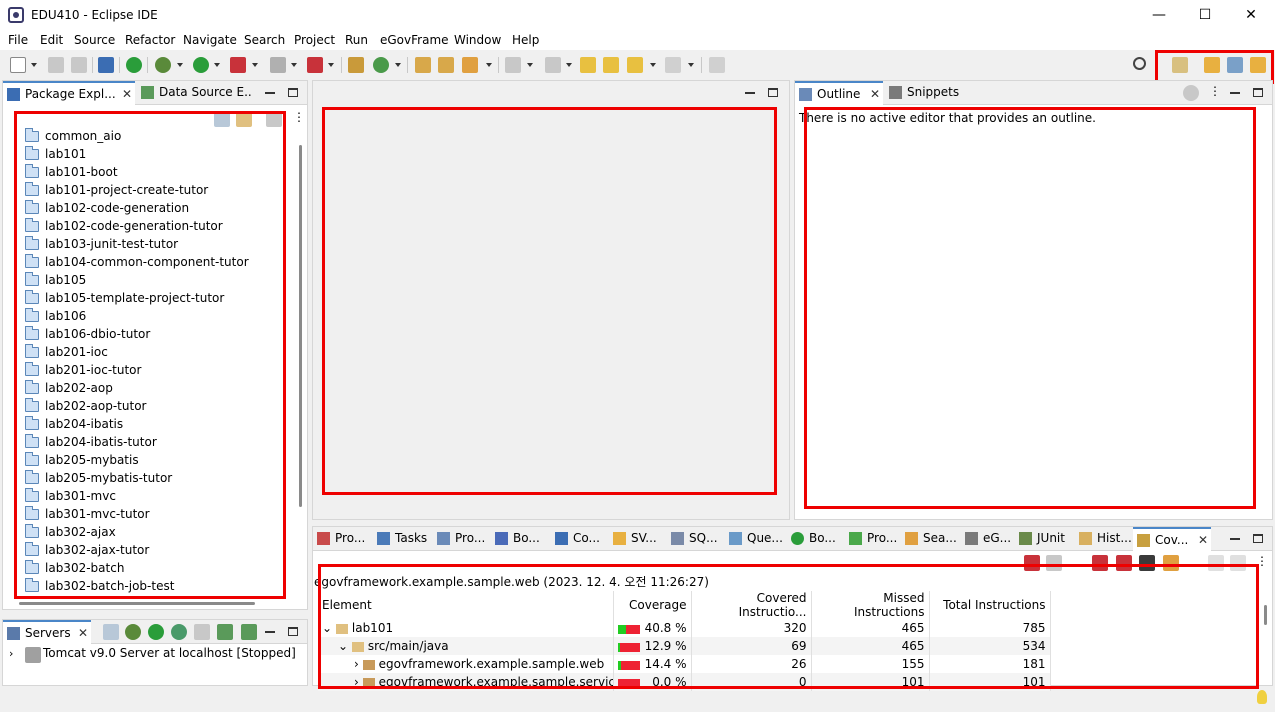 This screenshot has width=1275, height=712. I want to click on col-total: Total Instructions, so click(990, 605).